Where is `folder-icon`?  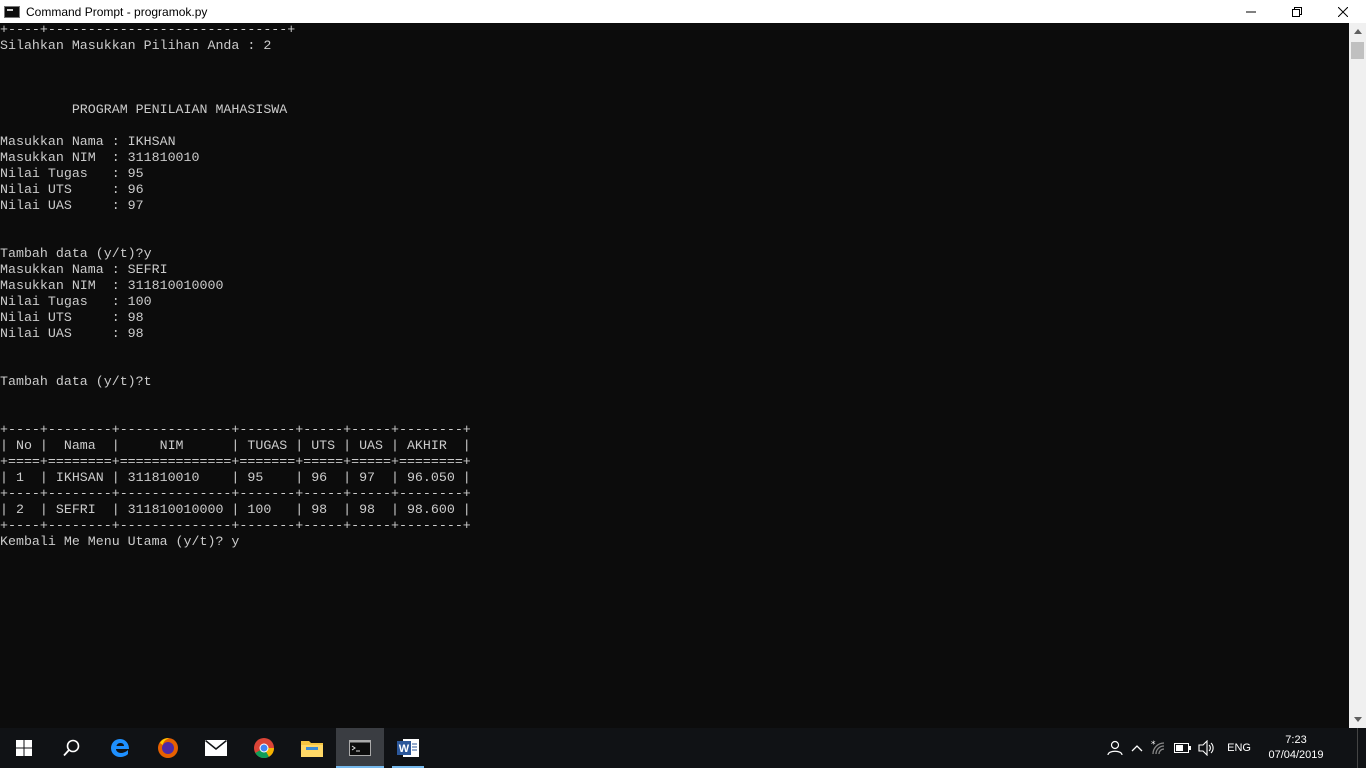 folder-icon is located at coordinates (312, 749).